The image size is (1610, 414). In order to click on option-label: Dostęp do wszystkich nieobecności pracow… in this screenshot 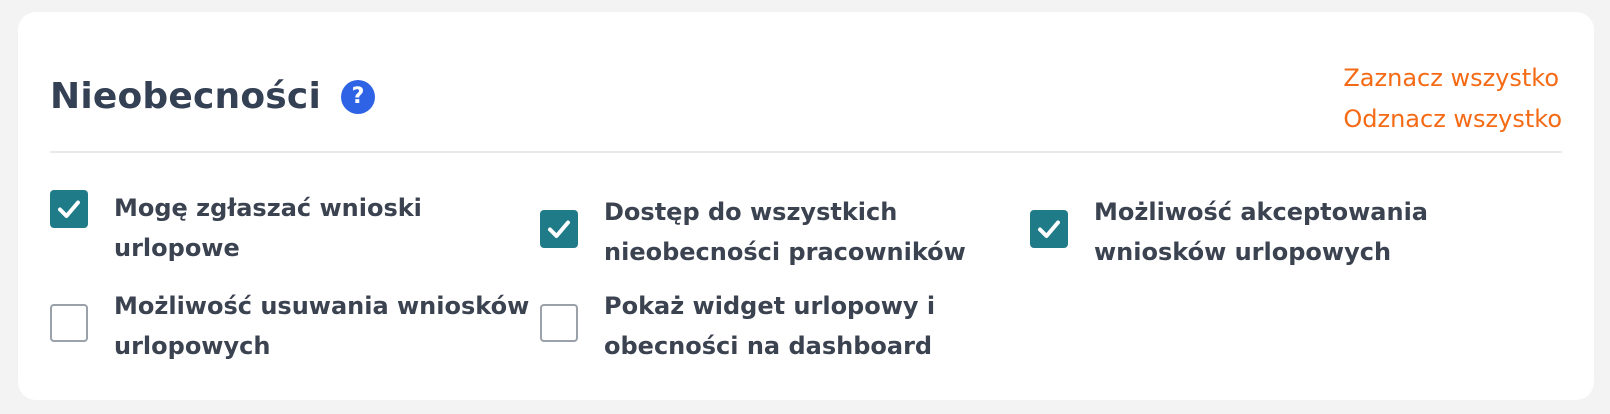, I will do `click(785, 232)`.